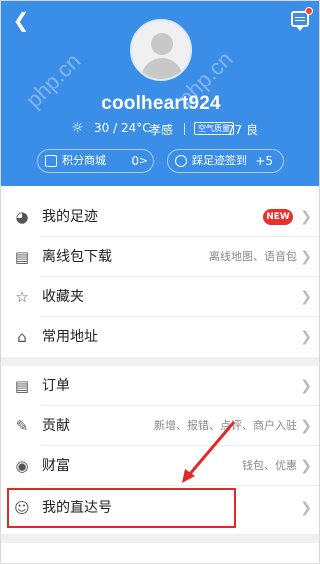 The image size is (320, 564). Describe the element at coordinates (22, 257) in the screenshot. I see `download-chart-icon: ▤` at that location.